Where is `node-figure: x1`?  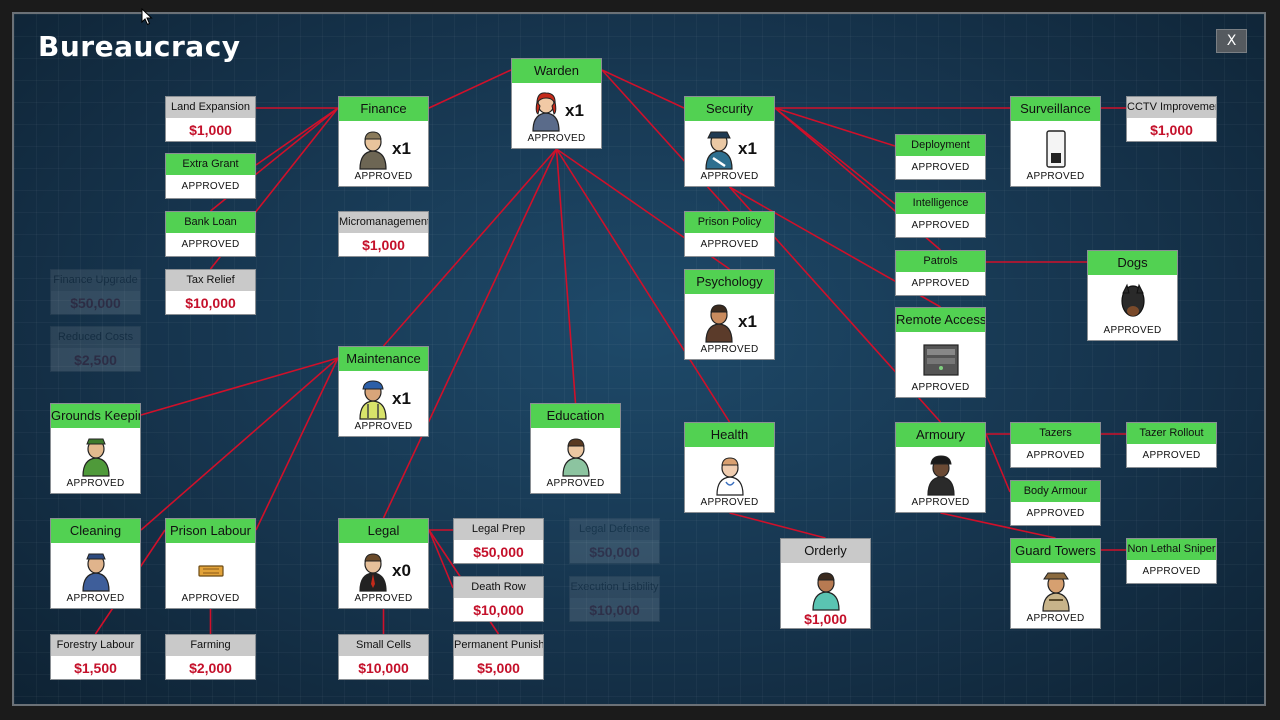
node-figure: x1 is located at coordinates (383, 399).